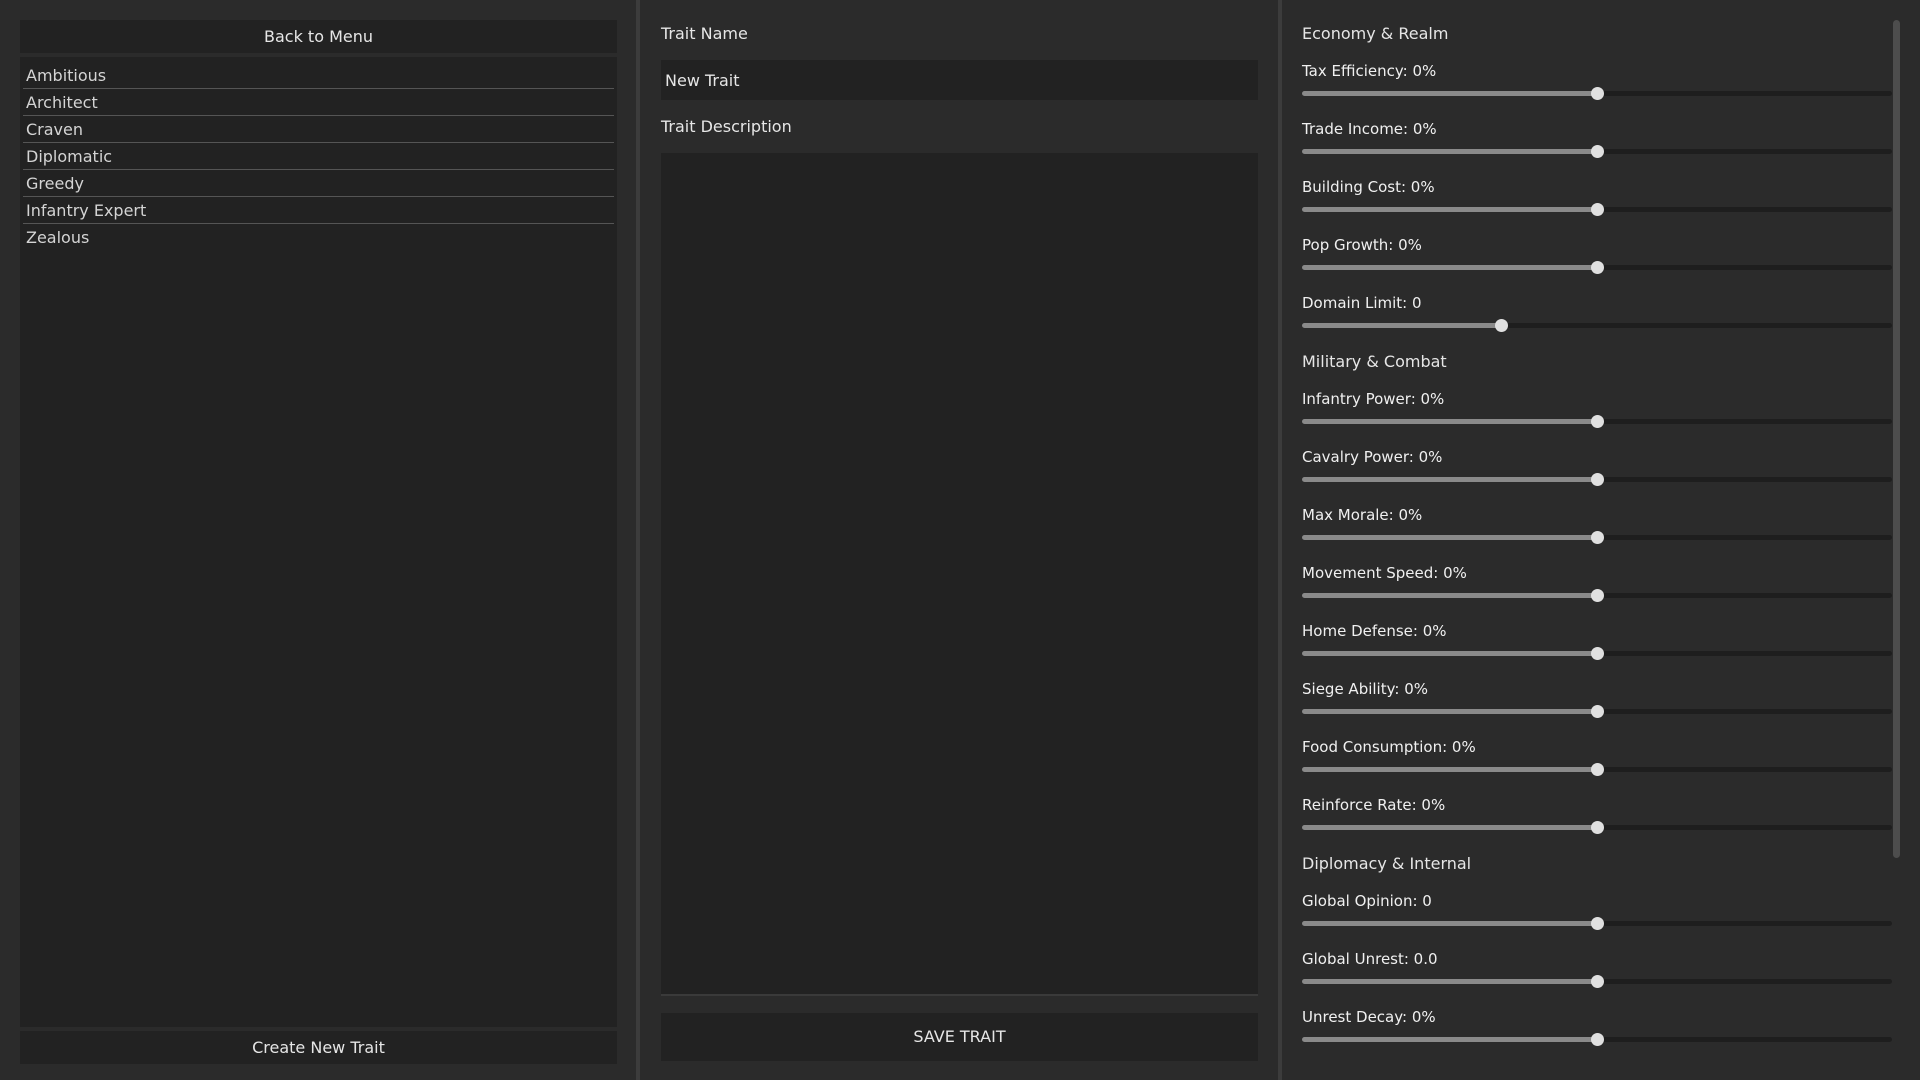 The width and height of the screenshot is (1920, 1080). What do you see at coordinates (1369, 1017) in the screenshot?
I see `slider-label: Unrest Decay: 0%` at bounding box center [1369, 1017].